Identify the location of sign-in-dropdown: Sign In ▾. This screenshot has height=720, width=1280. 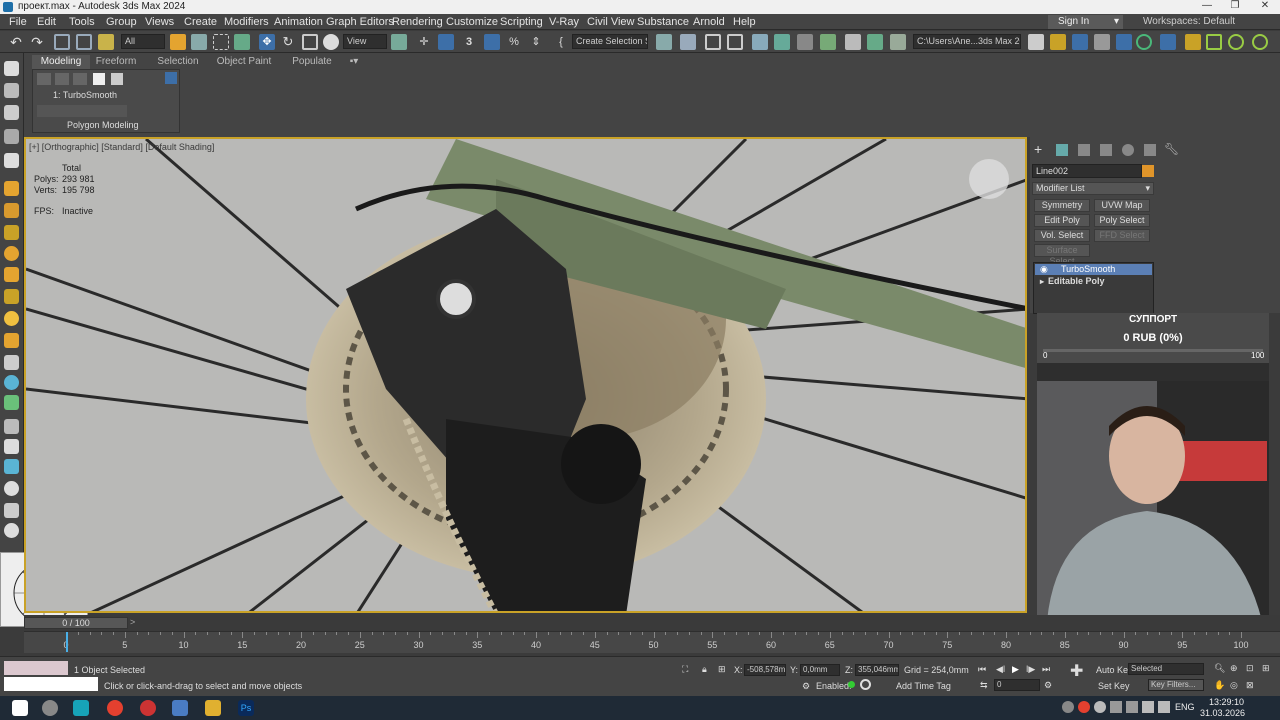
(1085, 22).